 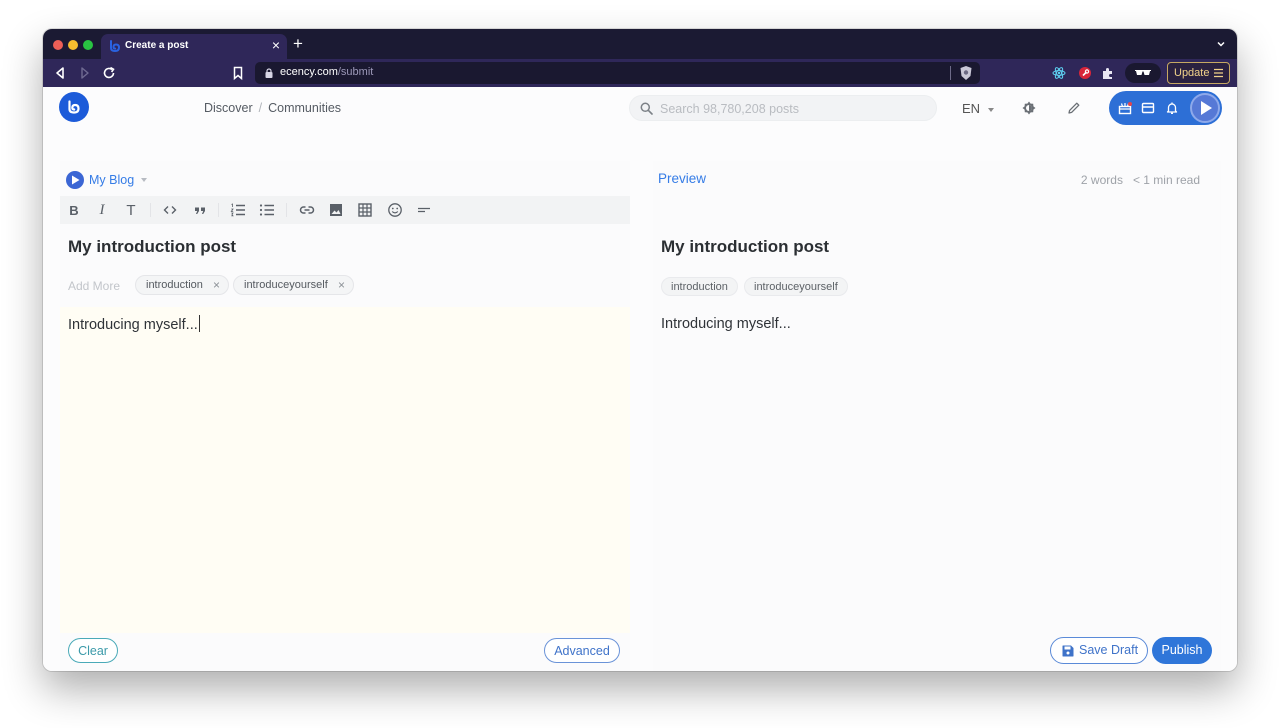 What do you see at coordinates (200, 210) in the screenshot?
I see `quote-icon` at bounding box center [200, 210].